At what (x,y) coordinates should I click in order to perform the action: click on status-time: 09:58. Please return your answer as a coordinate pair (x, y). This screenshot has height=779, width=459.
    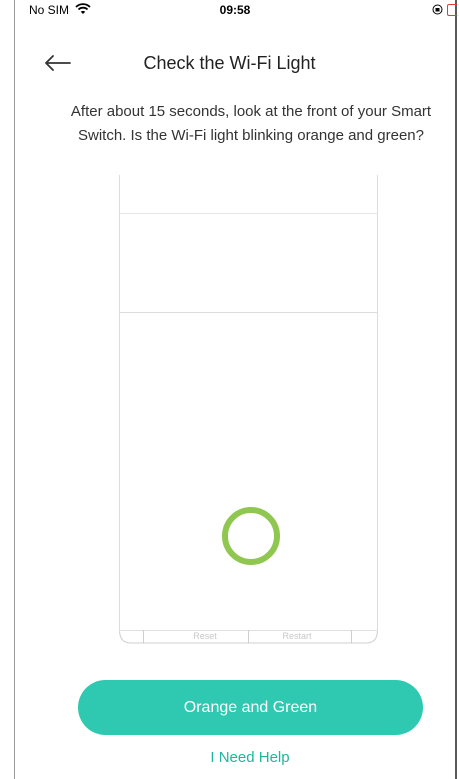
    Looking at the image, I should click on (235, 10).